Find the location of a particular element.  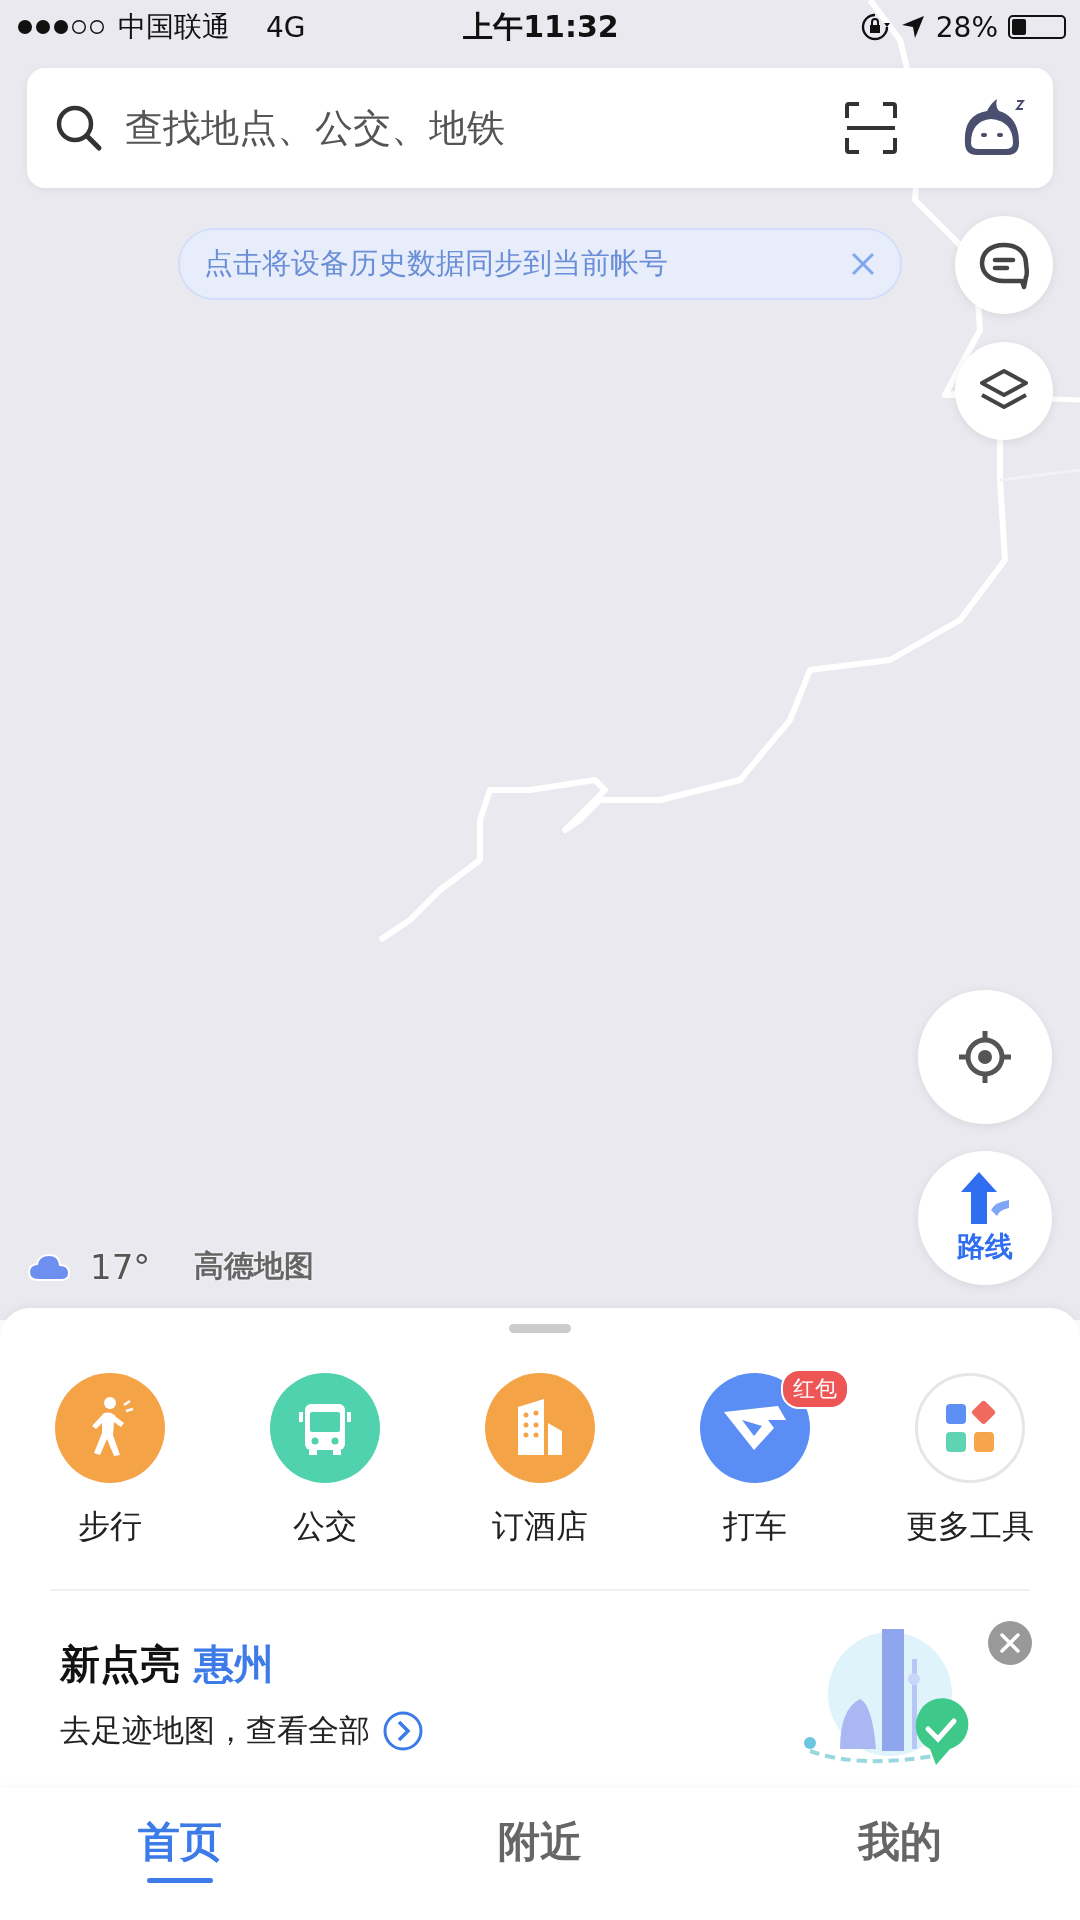

footprint-map-link: 去足迹地图，查看全部 is located at coordinates (242, 1730).